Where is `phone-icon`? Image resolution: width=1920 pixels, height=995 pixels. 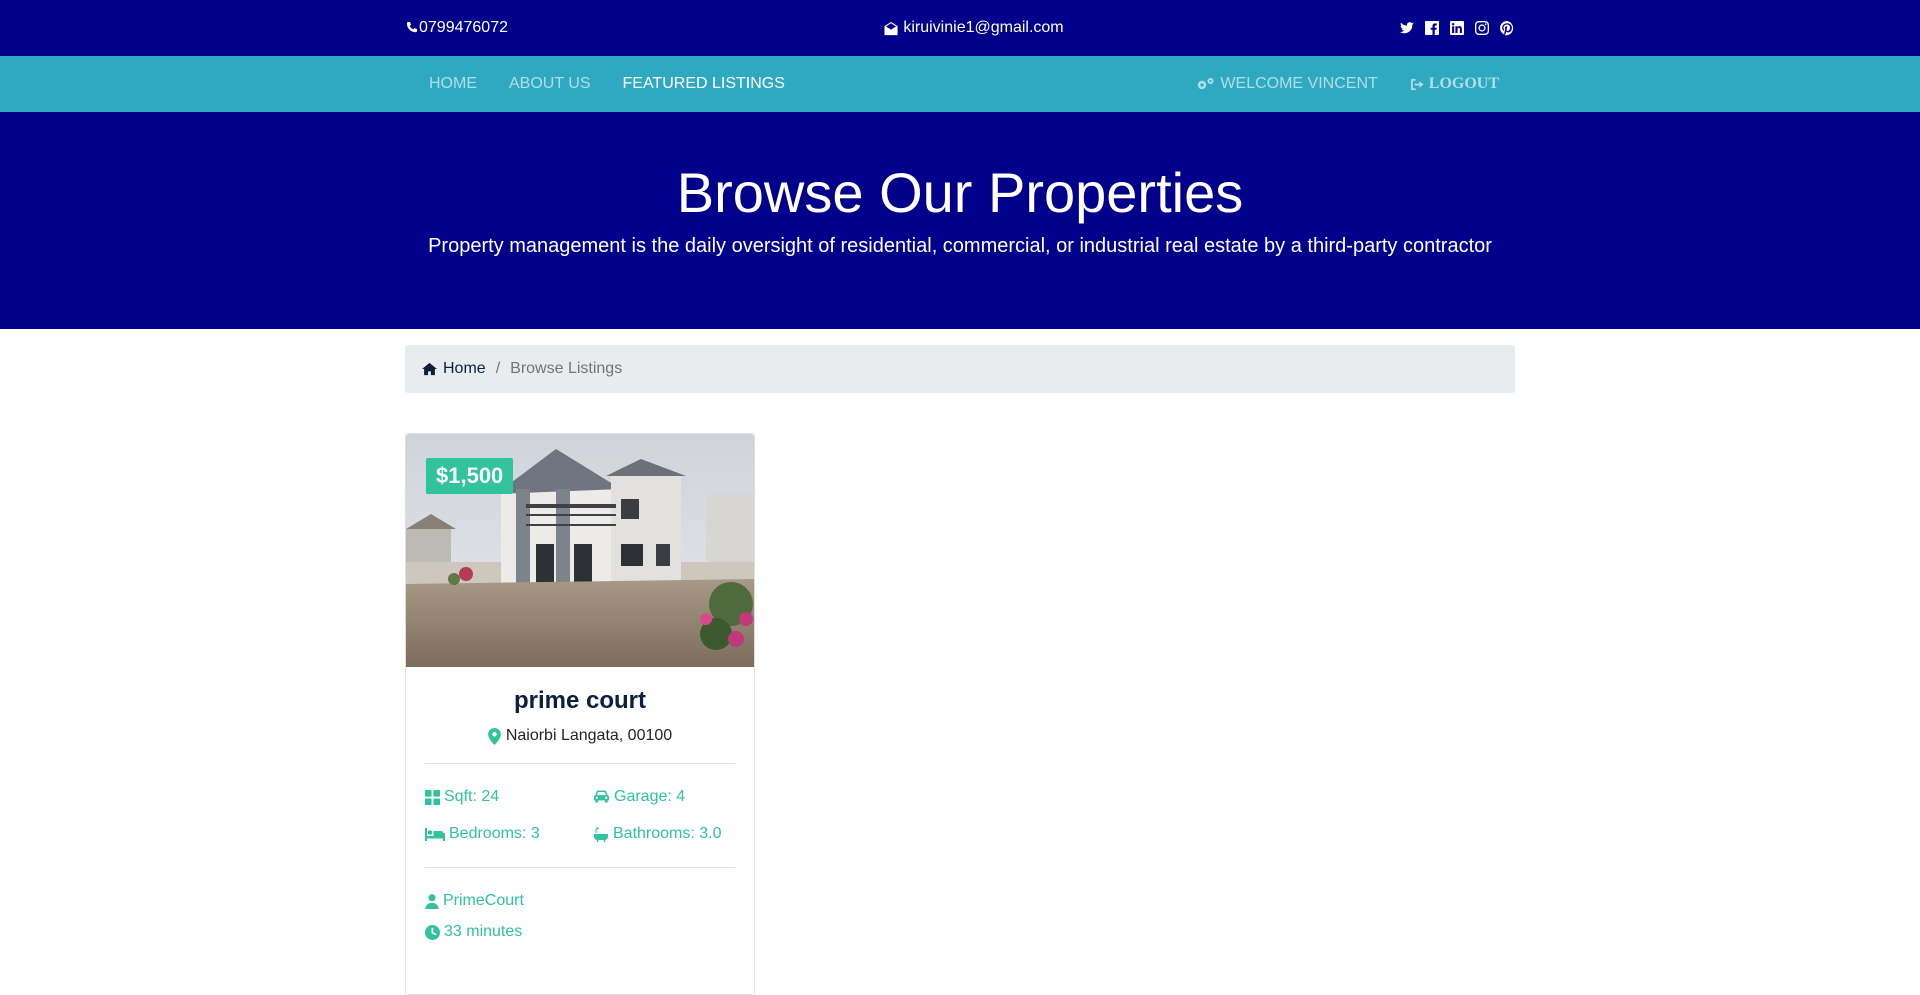 phone-icon is located at coordinates (412, 27).